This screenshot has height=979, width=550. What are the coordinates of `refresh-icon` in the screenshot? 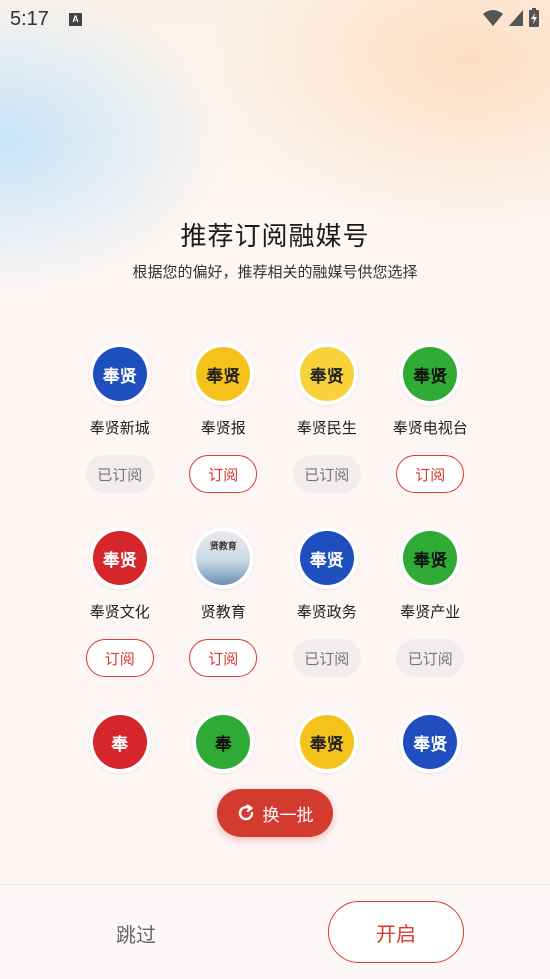 It's located at (245, 812).